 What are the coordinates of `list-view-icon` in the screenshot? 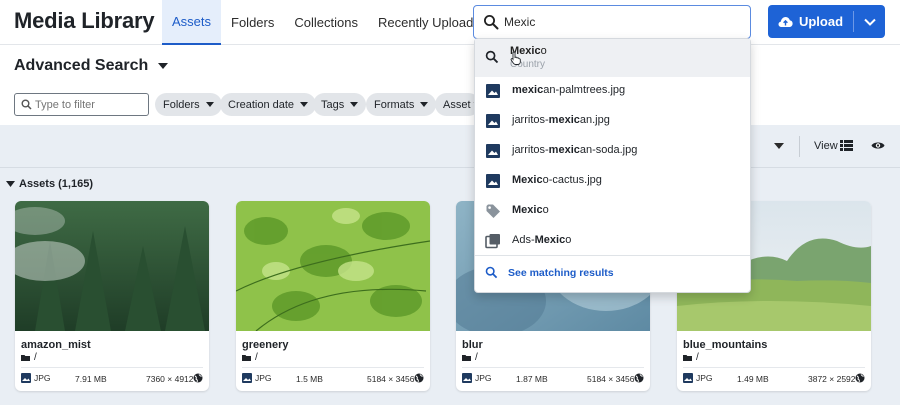 It's located at (846, 145).